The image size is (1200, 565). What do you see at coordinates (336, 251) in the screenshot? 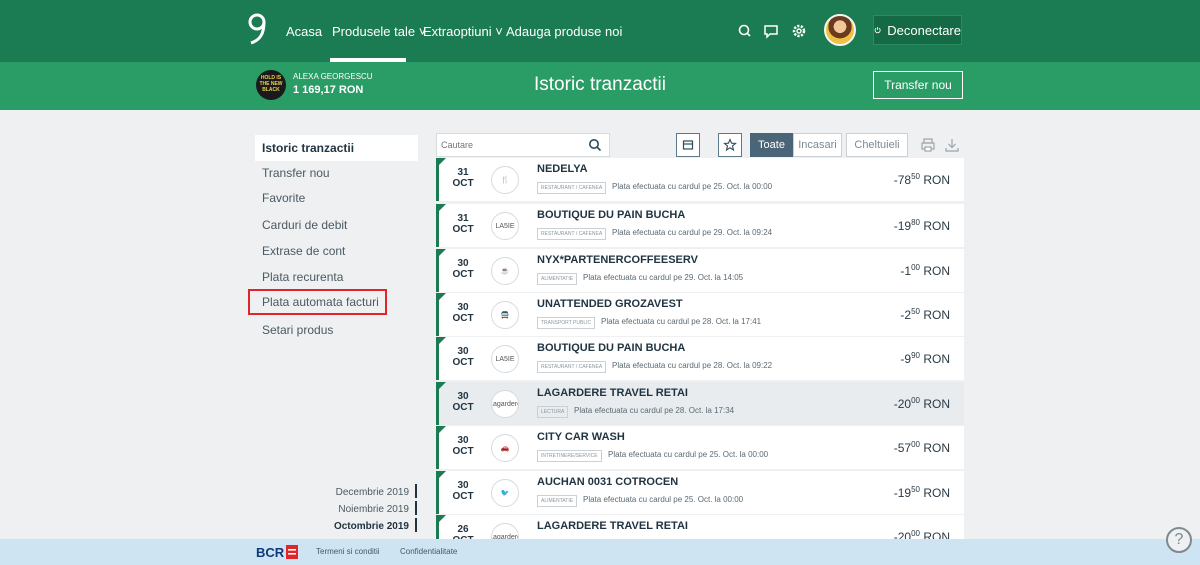
I see `sidebar-item-extrase: Extrase de cont` at bounding box center [336, 251].